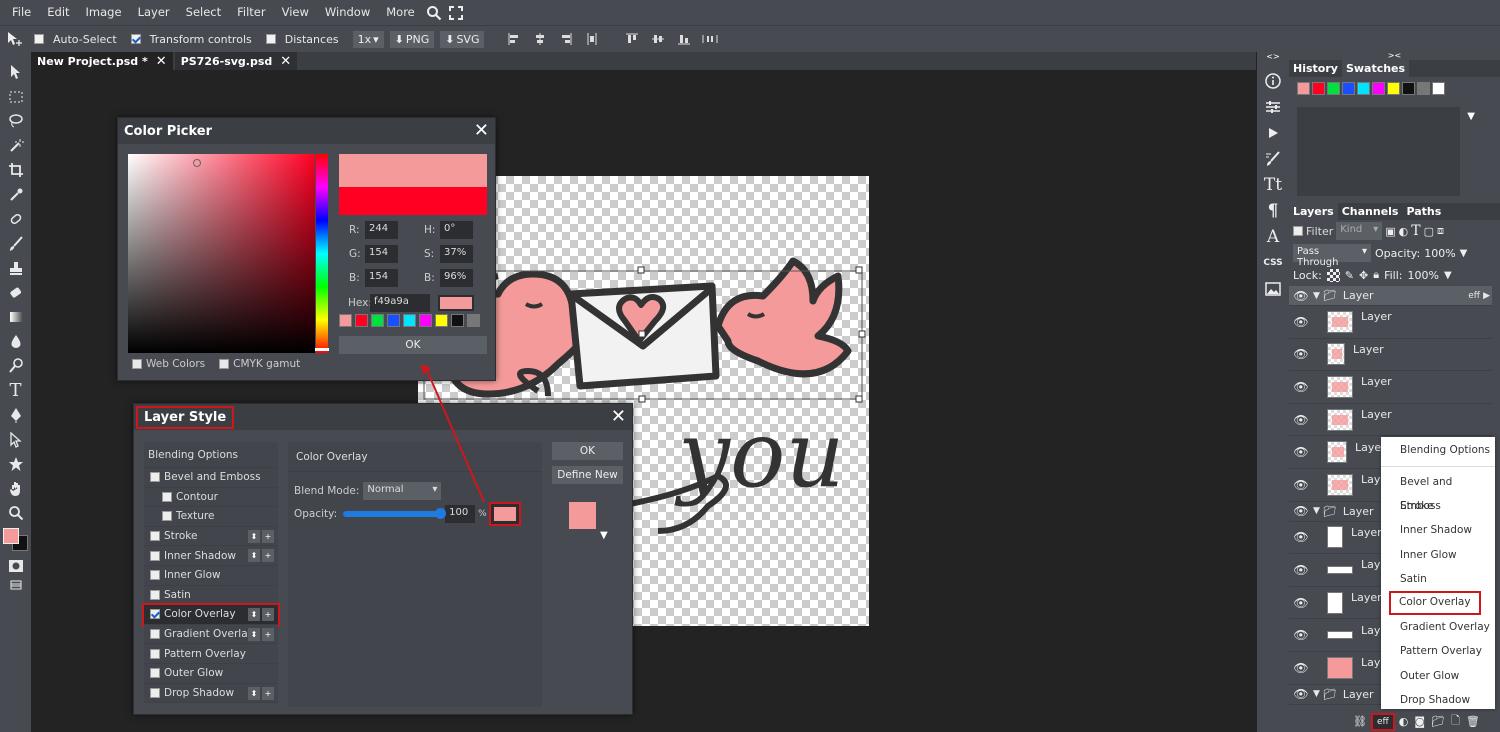 The width and height of the screenshot is (1500, 732). I want to click on filter-smart-icon: ⧈, so click(1440, 231).